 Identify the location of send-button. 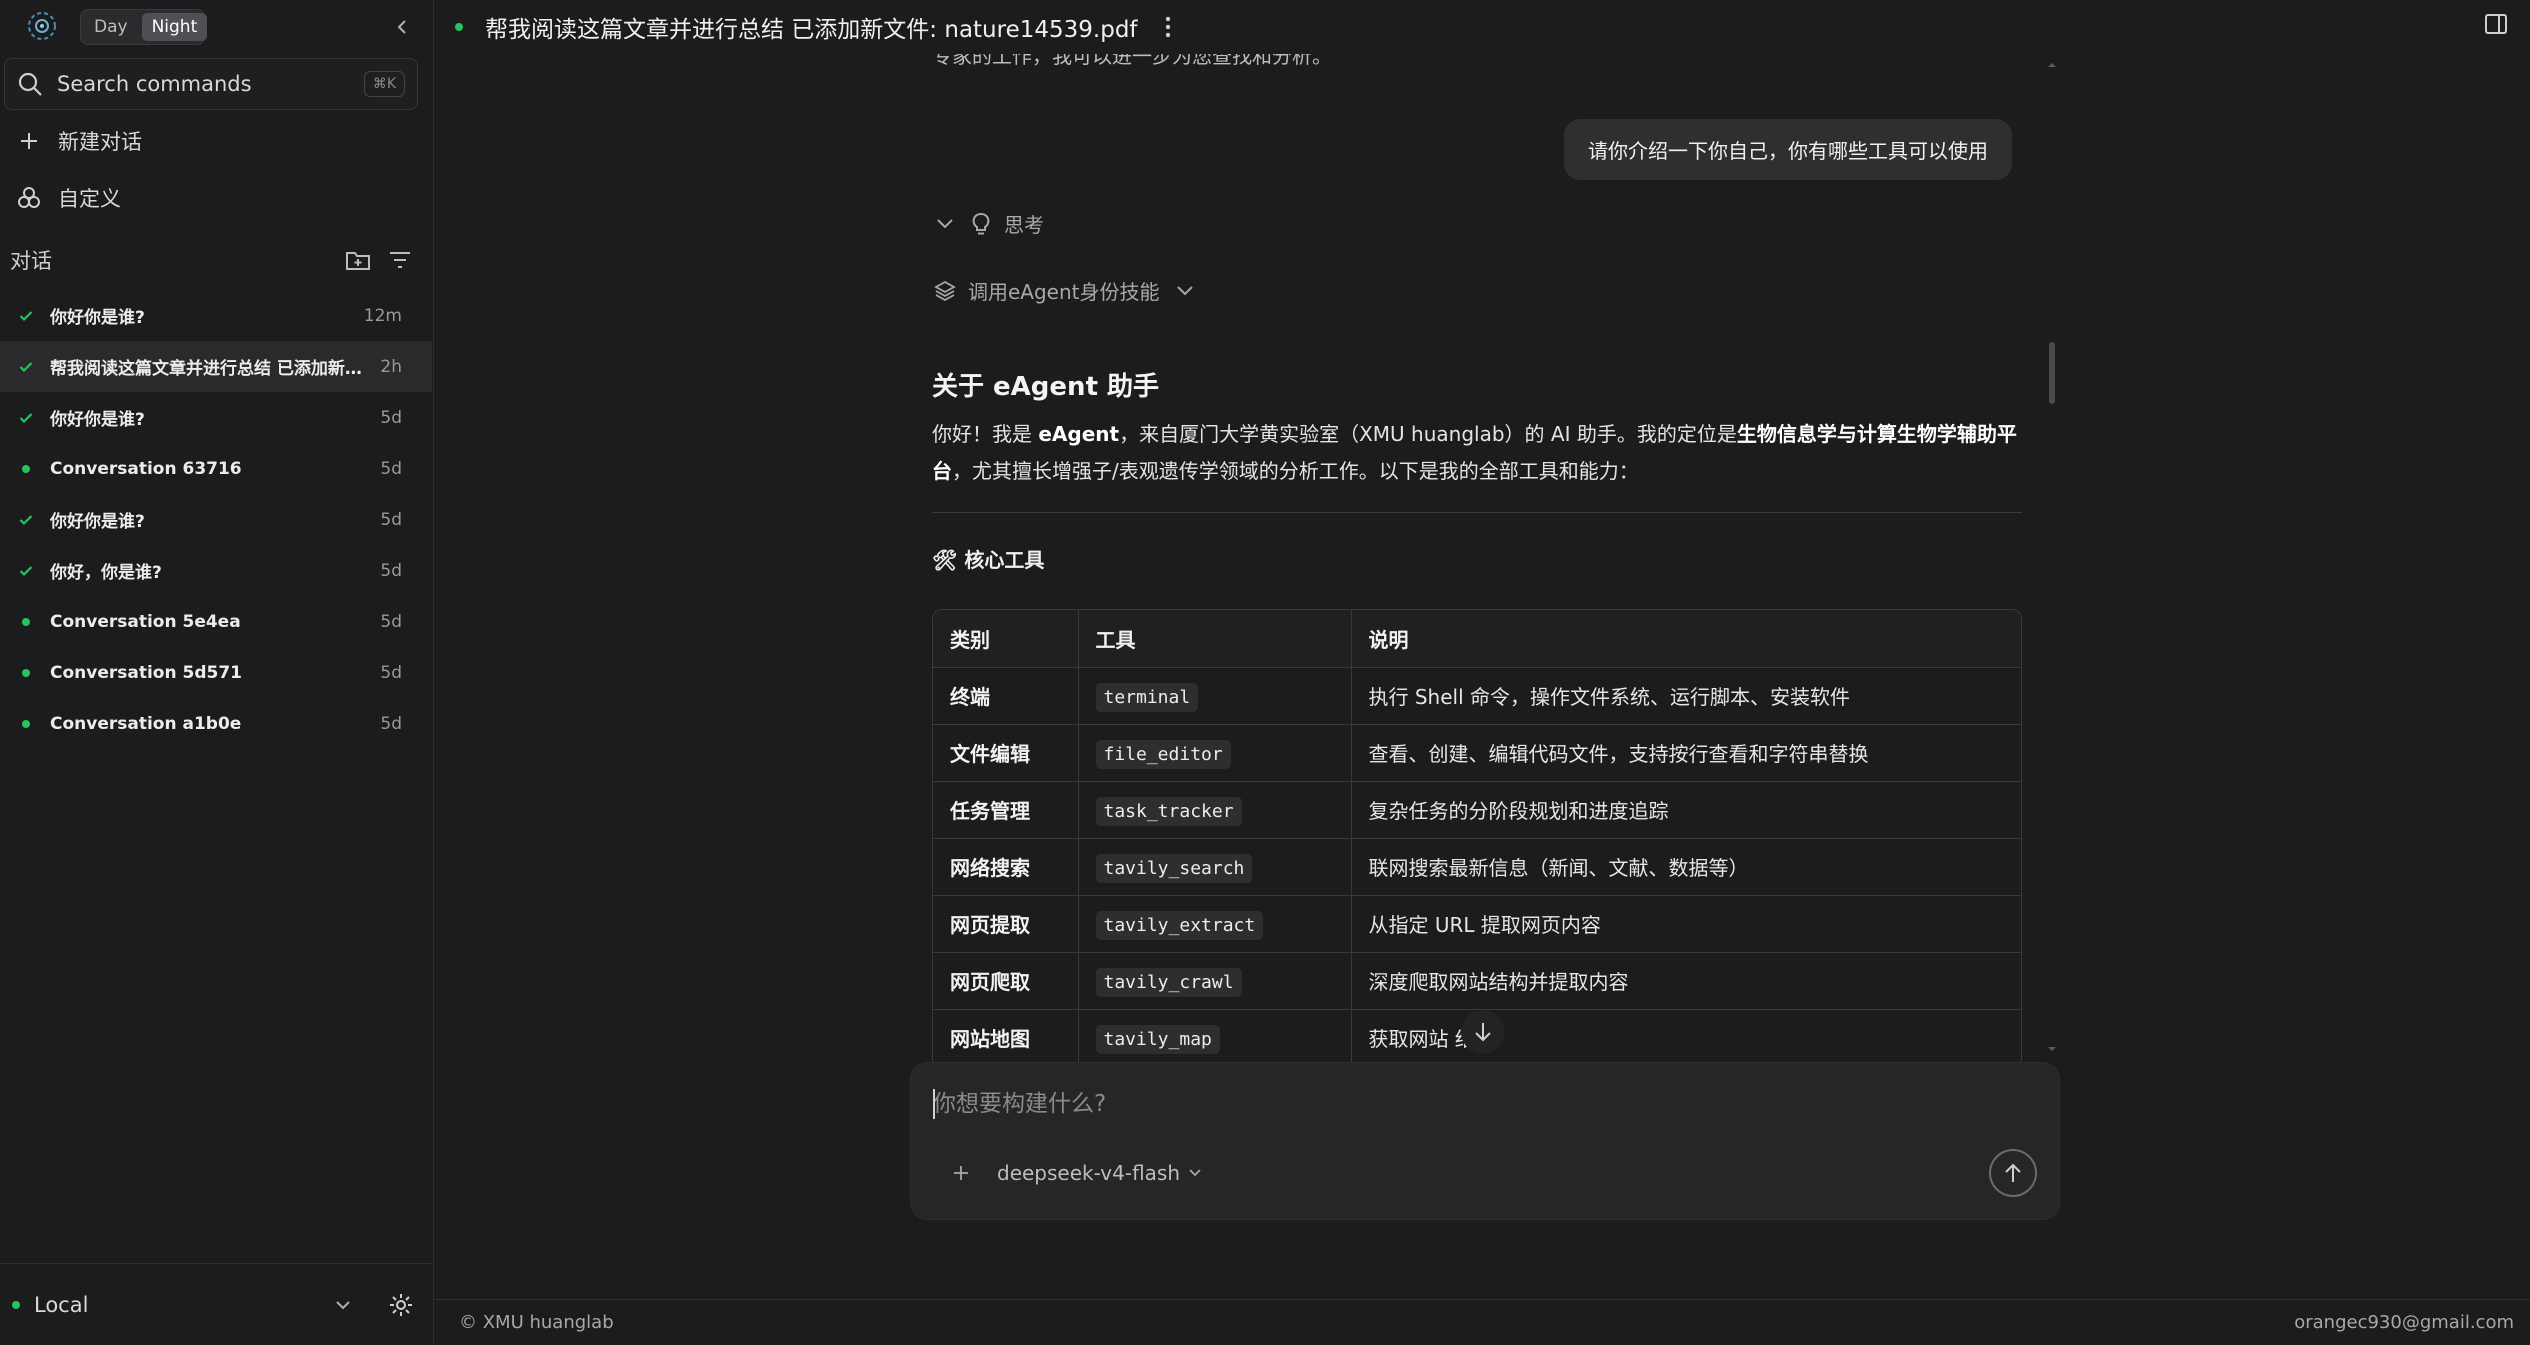
(2013, 1173).